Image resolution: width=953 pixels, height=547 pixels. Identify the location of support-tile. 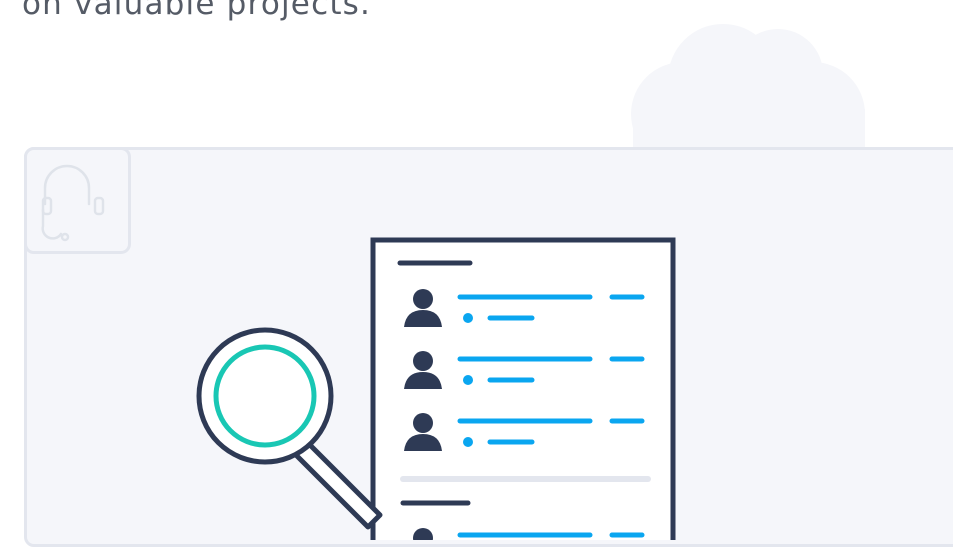
(77, 200).